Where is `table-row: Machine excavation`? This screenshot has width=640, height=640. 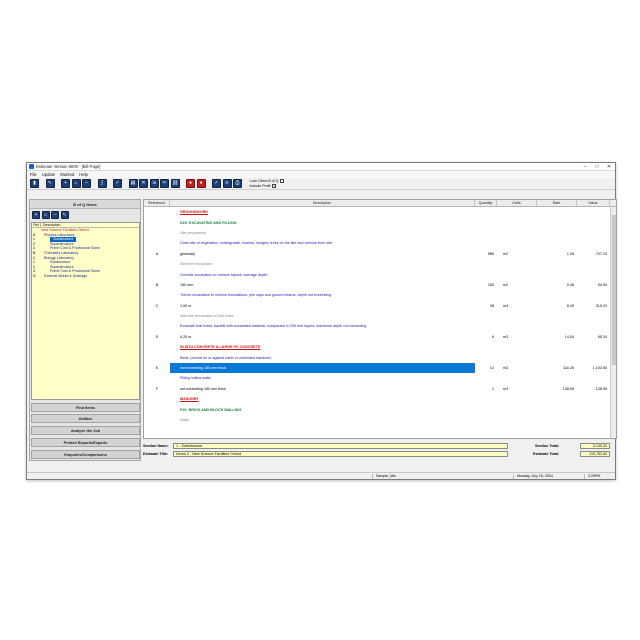
table-row: Machine excavation is located at coordinates (380, 264).